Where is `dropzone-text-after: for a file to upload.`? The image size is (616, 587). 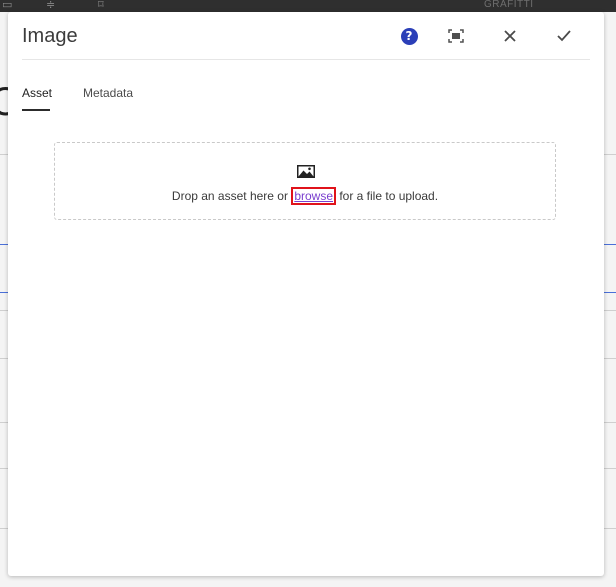 dropzone-text-after: for a file to upload. is located at coordinates (387, 196).